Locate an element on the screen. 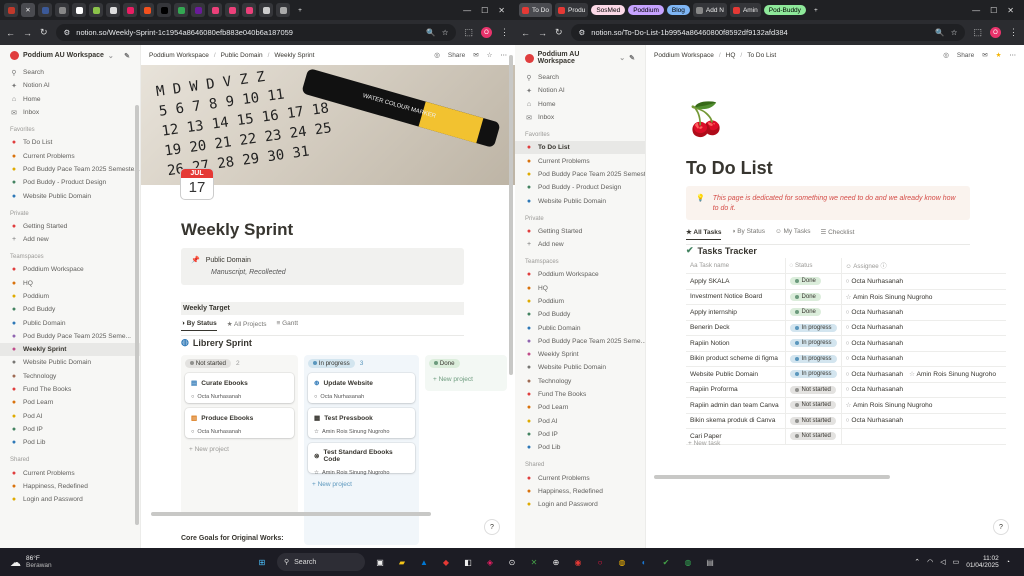 This screenshot has height=576, width=1024. new-page-icon: ✎ is located at coordinates (127, 56).